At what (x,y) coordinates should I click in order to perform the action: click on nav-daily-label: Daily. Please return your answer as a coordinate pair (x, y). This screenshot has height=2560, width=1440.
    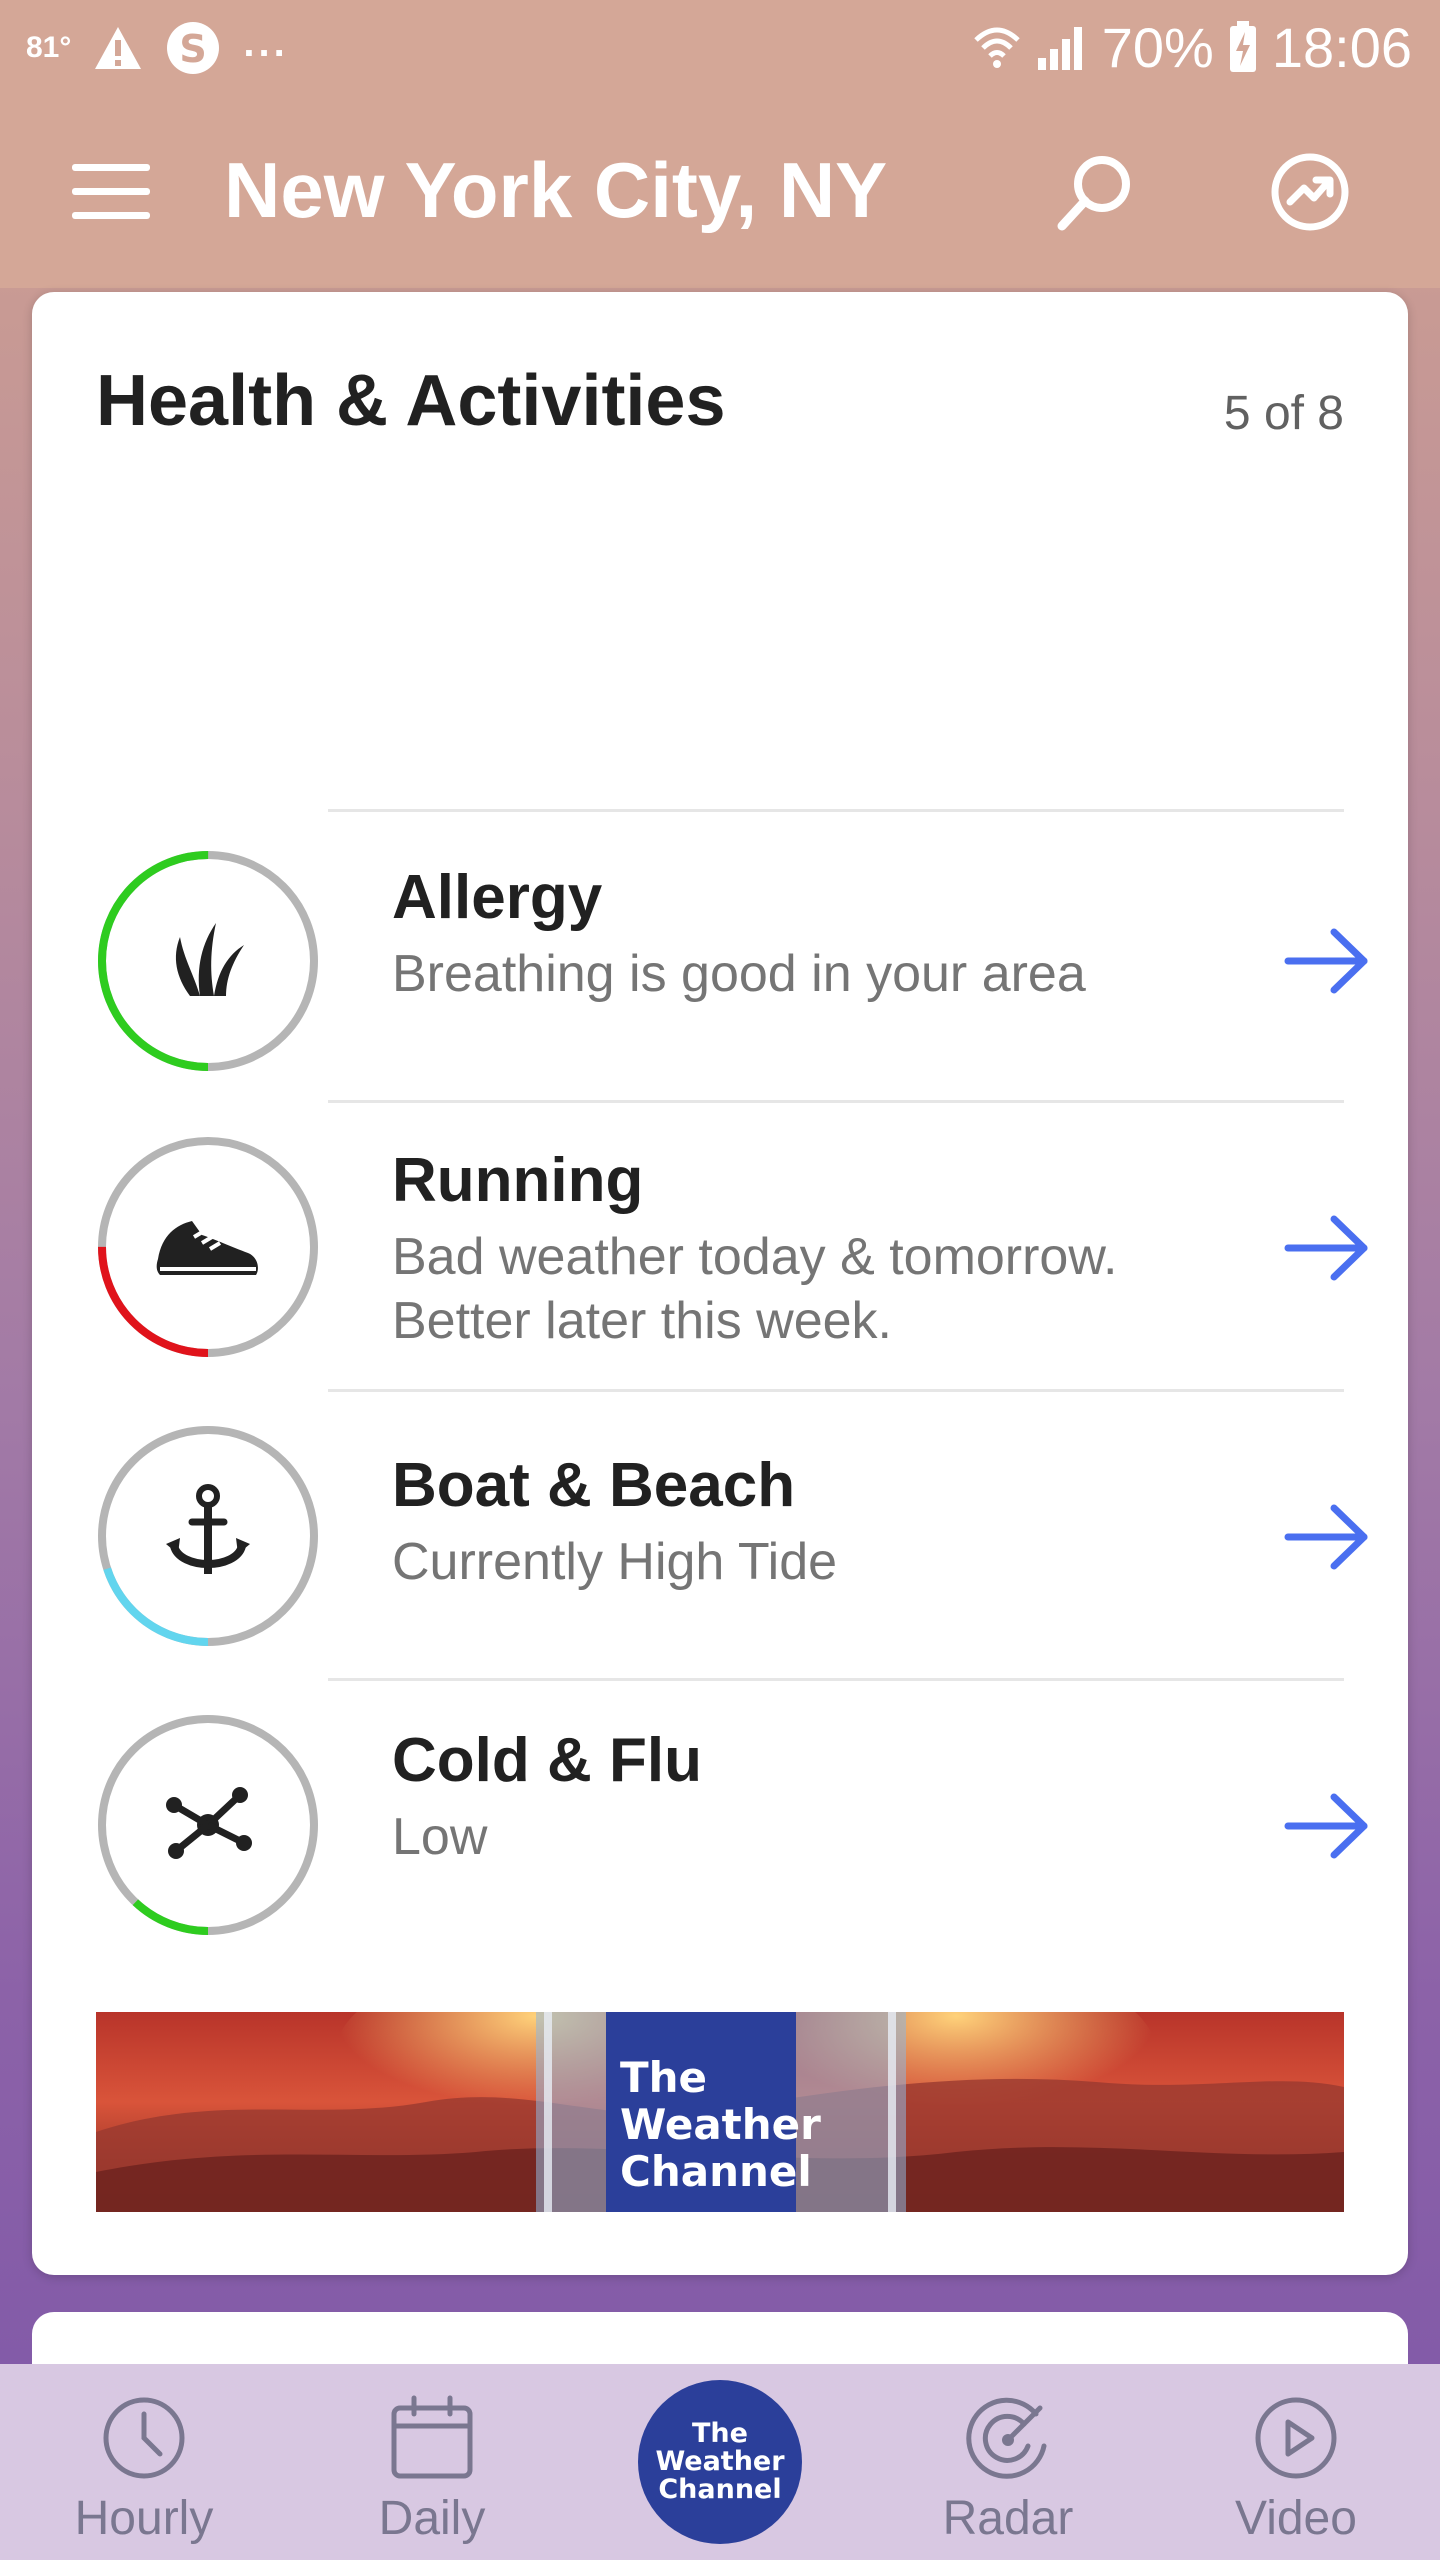
    Looking at the image, I should click on (432, 2518).